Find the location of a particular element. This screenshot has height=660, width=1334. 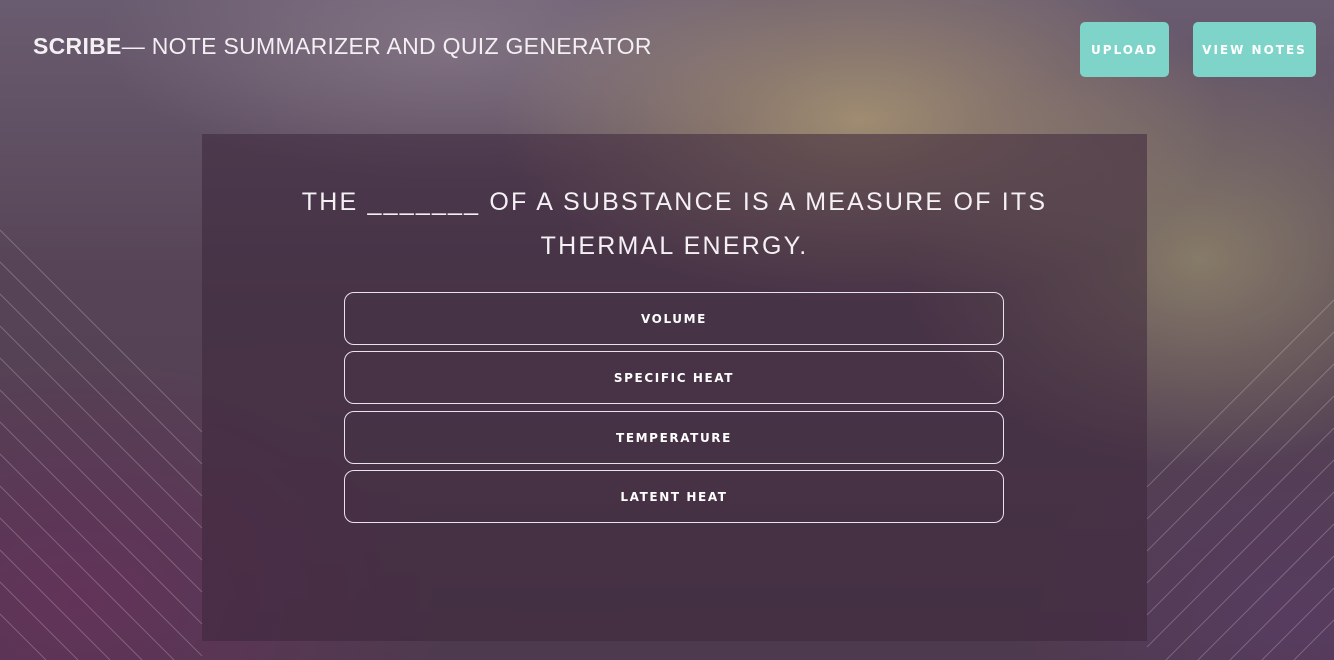

view-notes-button: VIEW NOTES is located at coordinates (1254, 49).